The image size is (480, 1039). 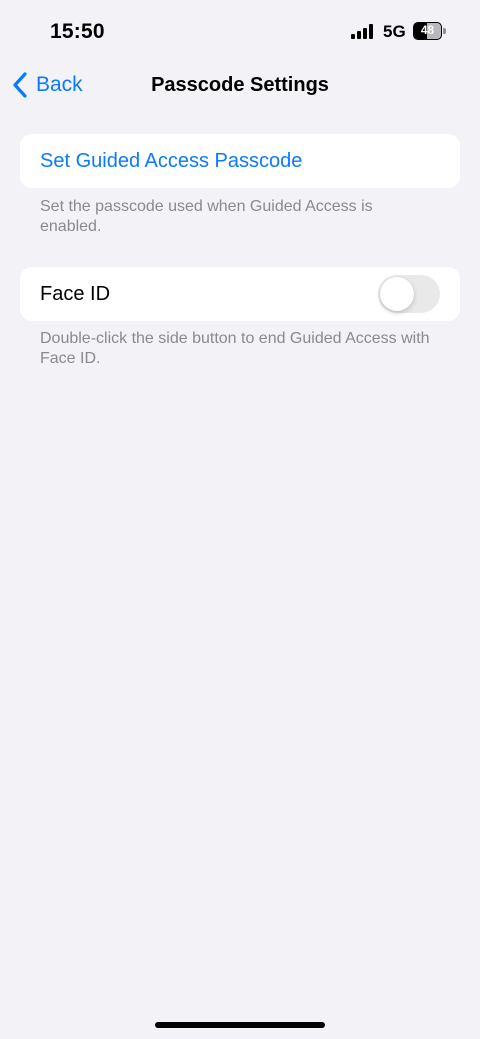 I want to click on network-type: 5G, so click(x=394, y=31).